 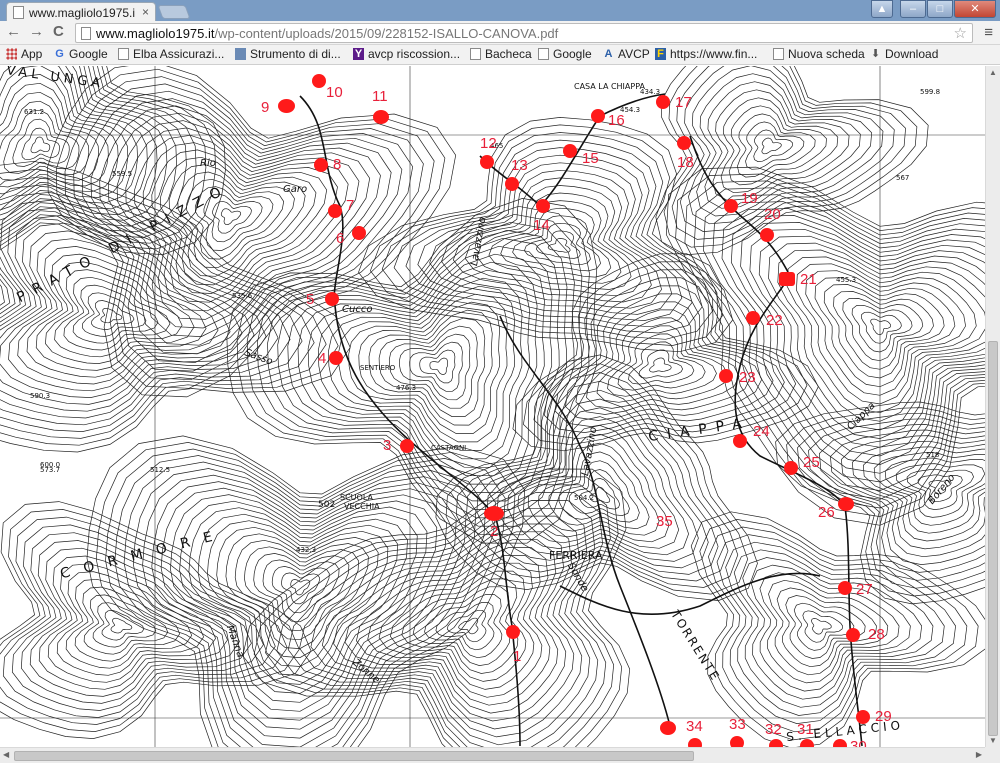 I want to click on elevation-label: 535.6, so click(x=242, y=296).